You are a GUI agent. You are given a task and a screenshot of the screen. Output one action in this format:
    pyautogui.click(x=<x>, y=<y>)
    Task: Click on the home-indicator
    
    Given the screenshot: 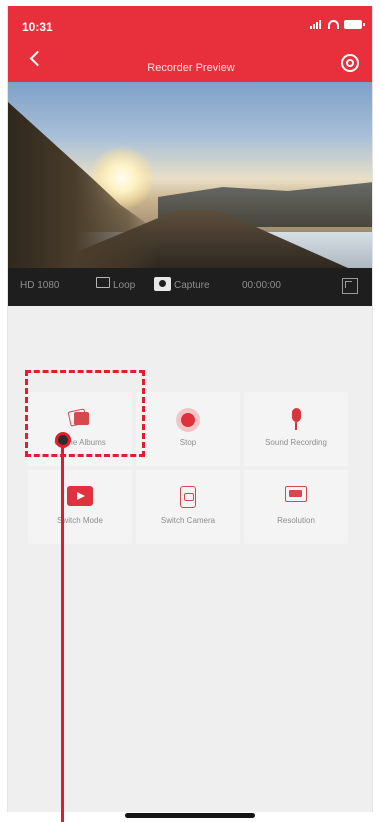 What is the action you would take?
    pyautogui.click(x=190, y=815)
    